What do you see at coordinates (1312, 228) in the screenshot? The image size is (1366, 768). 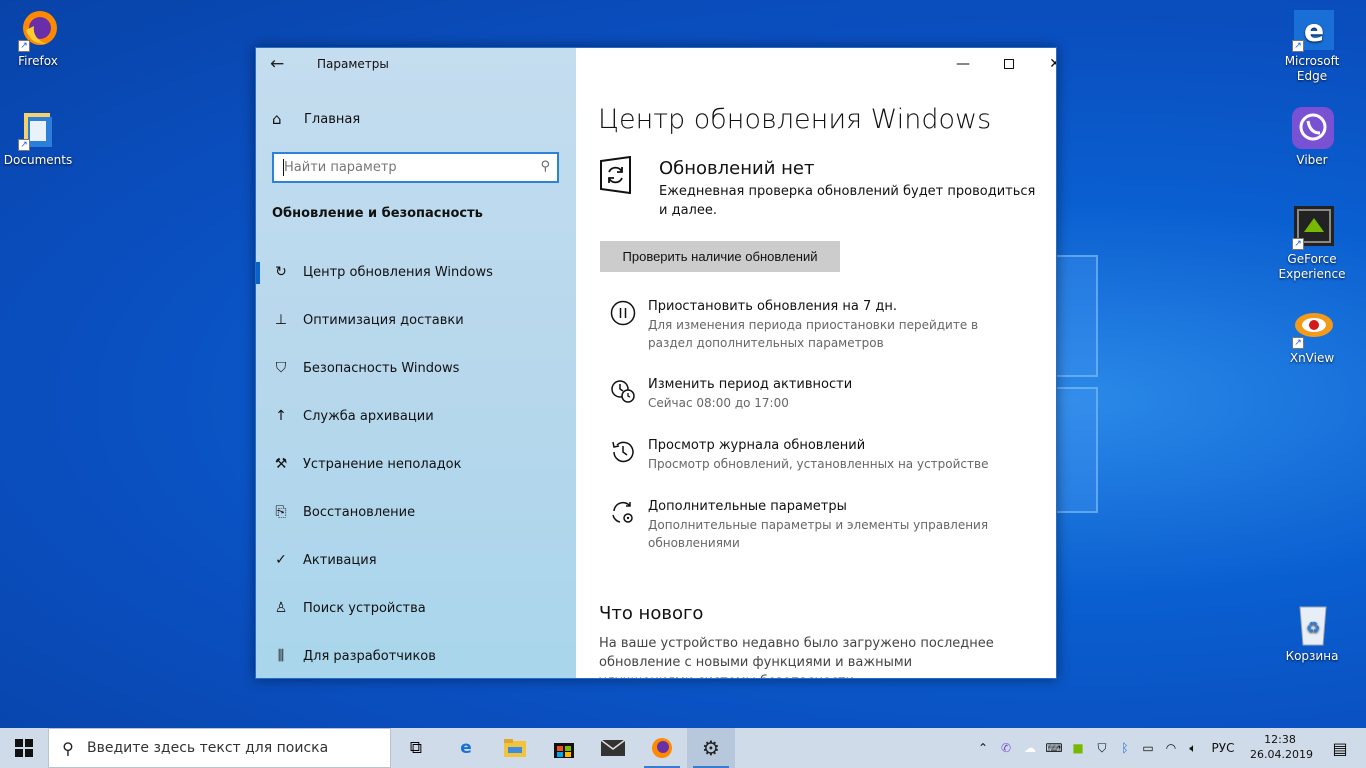 I see `geforce-icon: ↗` at bounding box center [1312, 228].